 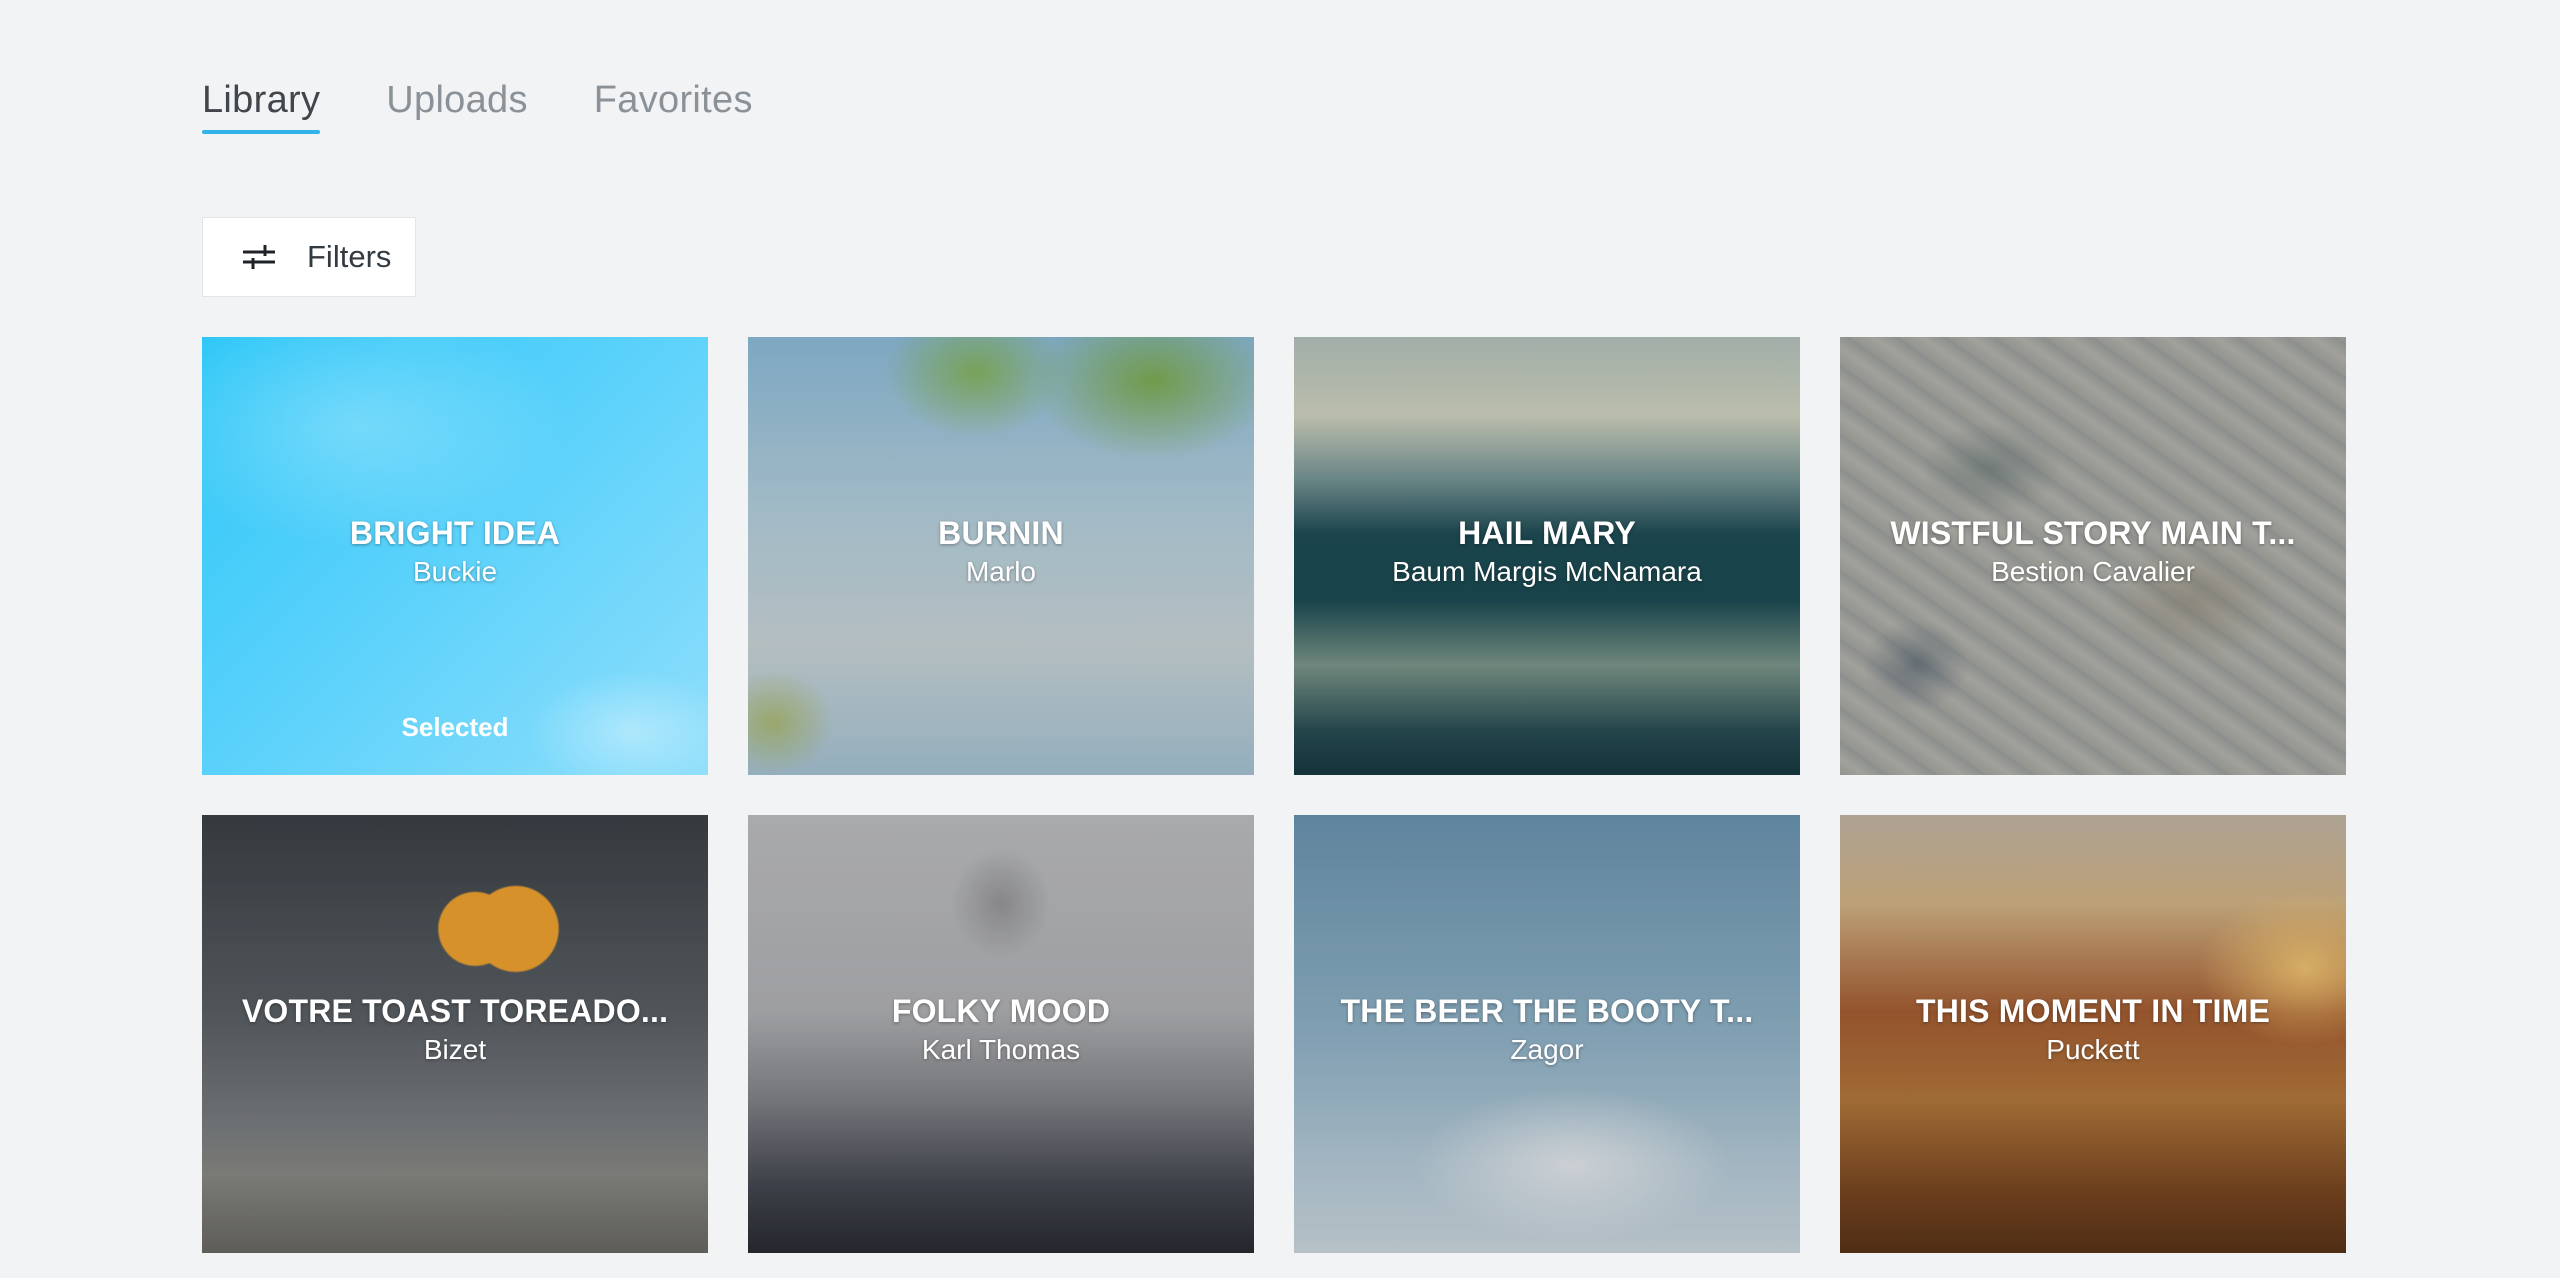 What do you see at coordinates (457, 103) in the screenshot?
I see `tab-uploads: Uploads` at bounding box center [457, 103].